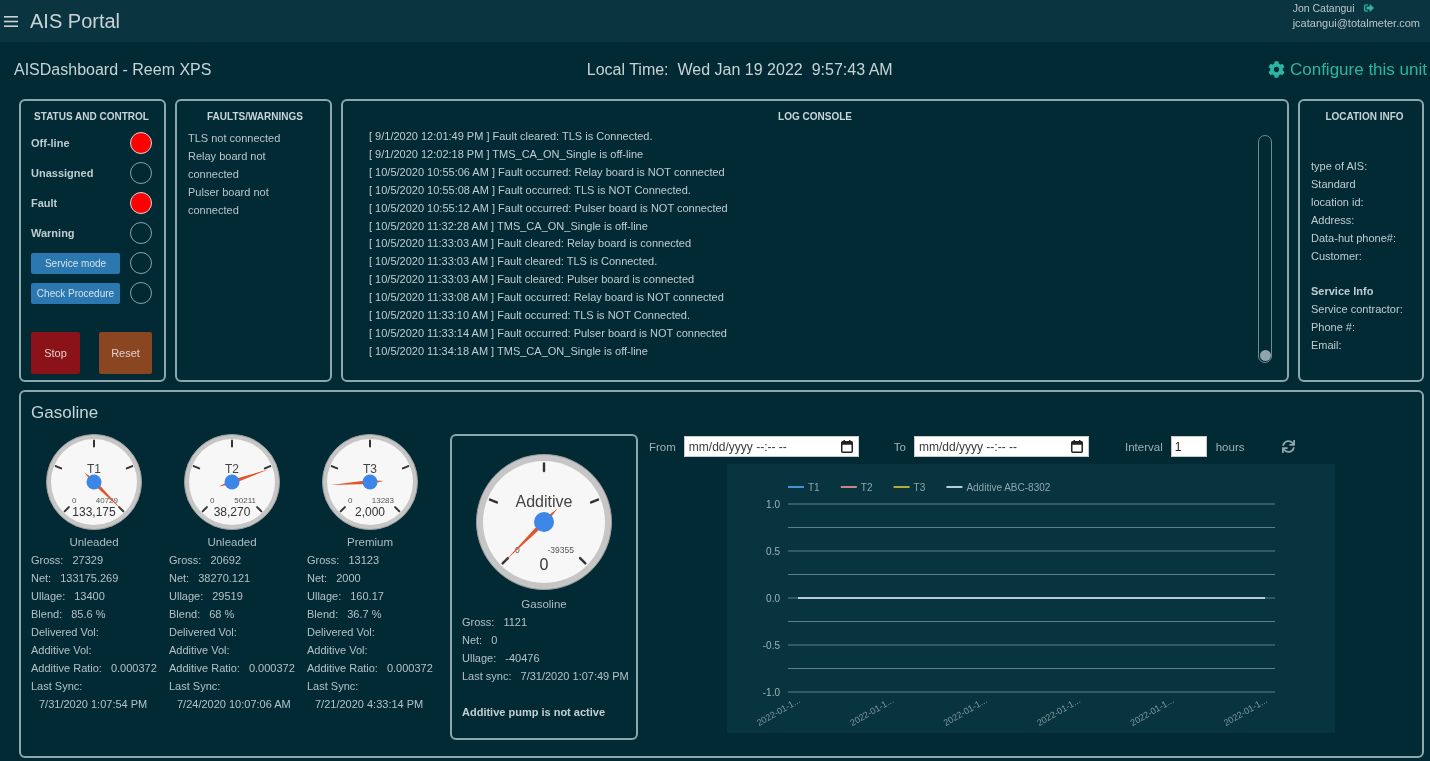  Describe the element at coordinates (514, 262) in the screenshot. I see `log-entry: [ 10/5/2020 11:33:03 AM ] Fault cleared: TLS is Connected.` at that location.